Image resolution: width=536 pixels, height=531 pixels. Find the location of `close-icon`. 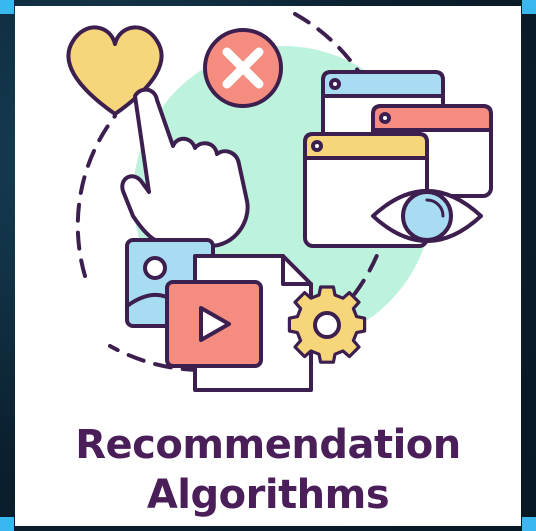

close-icon is located at coordinates (243, 68).